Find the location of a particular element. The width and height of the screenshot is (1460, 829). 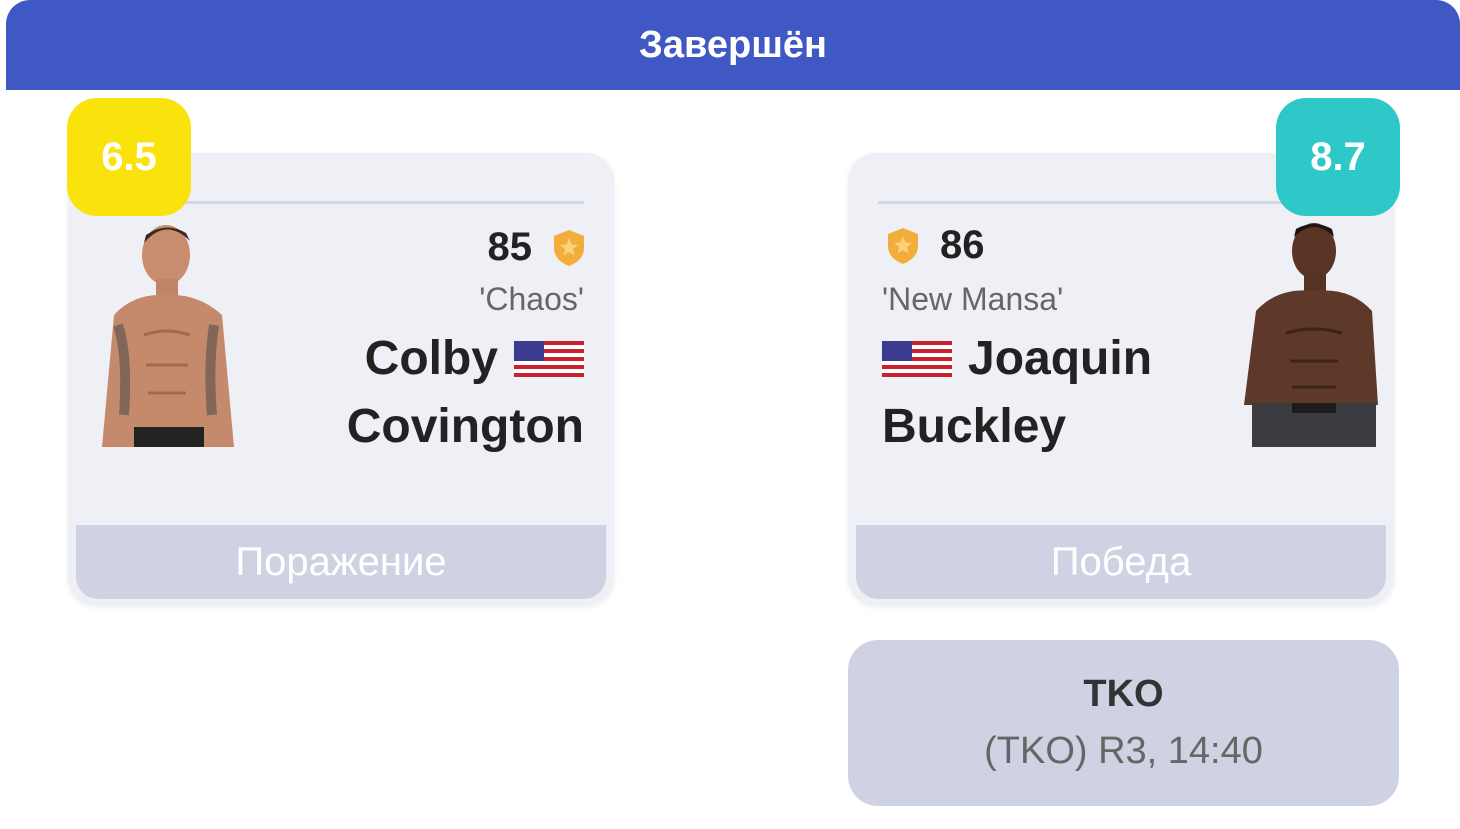

fighter-first-name-line: Colby is located at coordinates (474, 358).